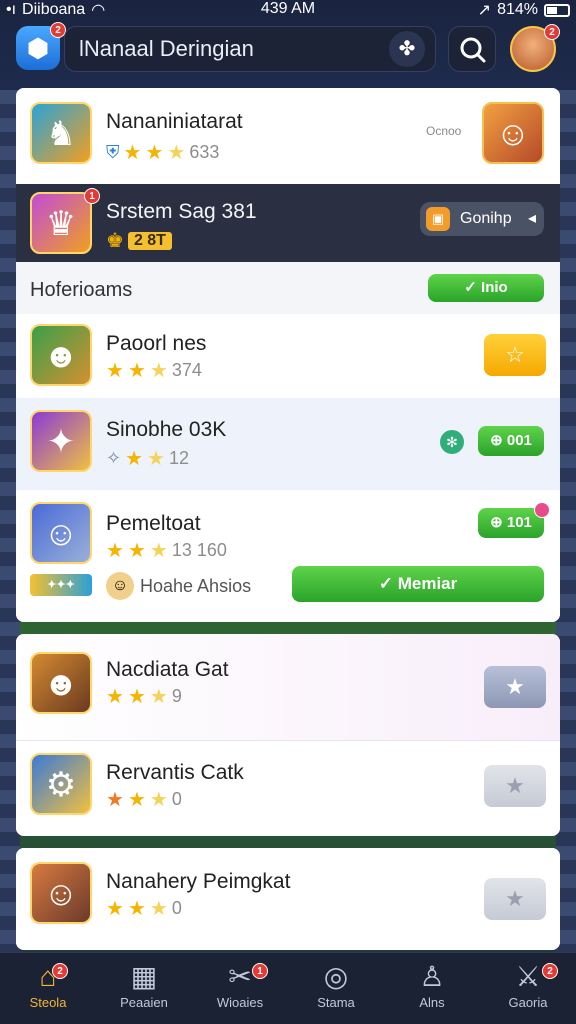 This screenshot has width=576, height=1024. I want to click on favorite-button: ☆, so click(515, 355).